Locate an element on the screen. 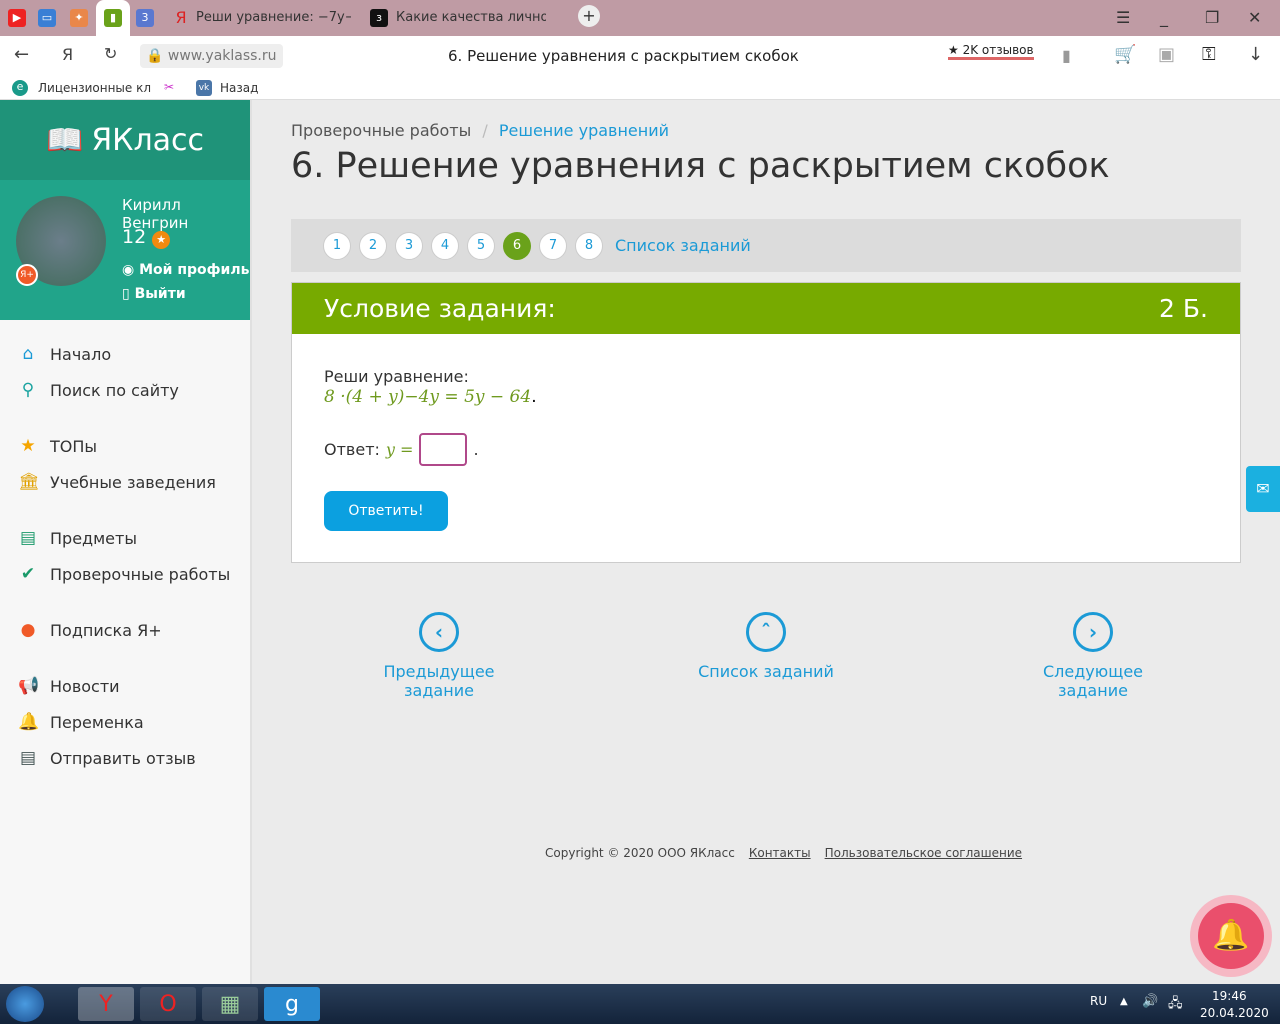  logout-label: Выйти is located at coordinates (160, 294).